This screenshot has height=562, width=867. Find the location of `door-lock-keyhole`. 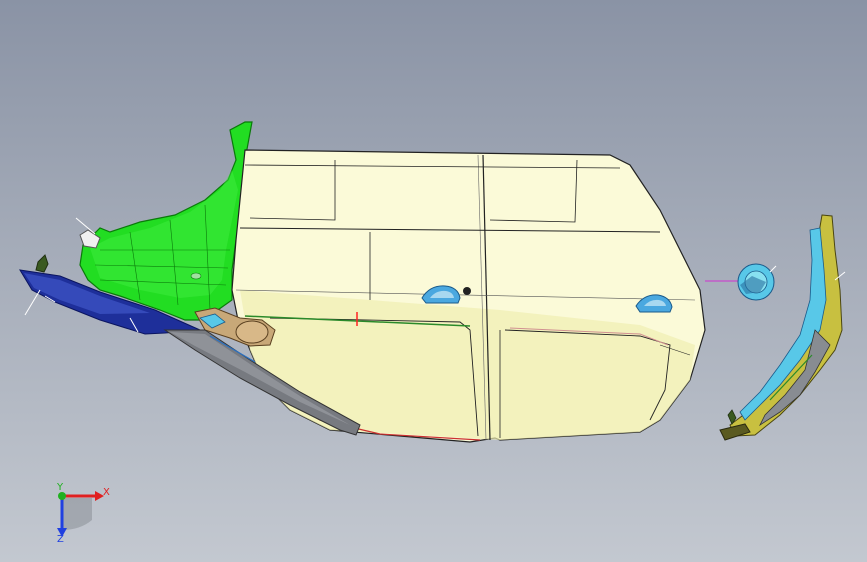

door-lock-keyhole is located at coordinates (467, 291).